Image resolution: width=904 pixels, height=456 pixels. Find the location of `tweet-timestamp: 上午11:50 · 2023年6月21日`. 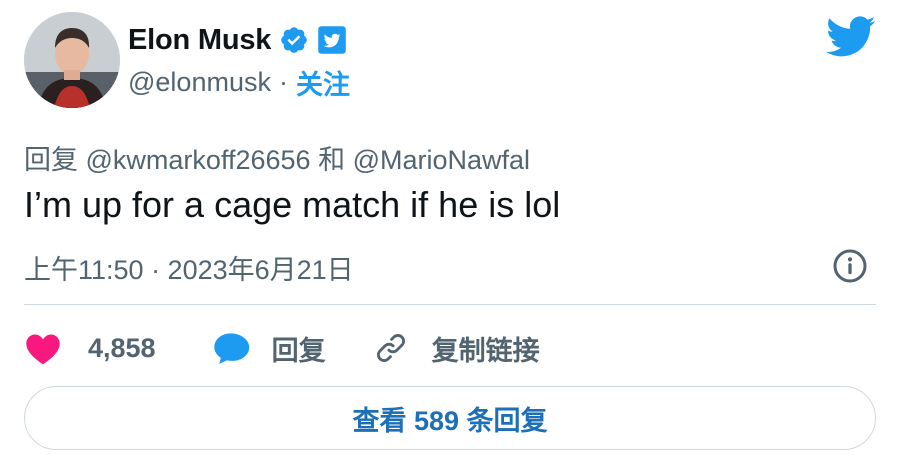

tweet-timestamp: 上午11:50 · 2023年6月21日 is located at coordinates (189, 267).